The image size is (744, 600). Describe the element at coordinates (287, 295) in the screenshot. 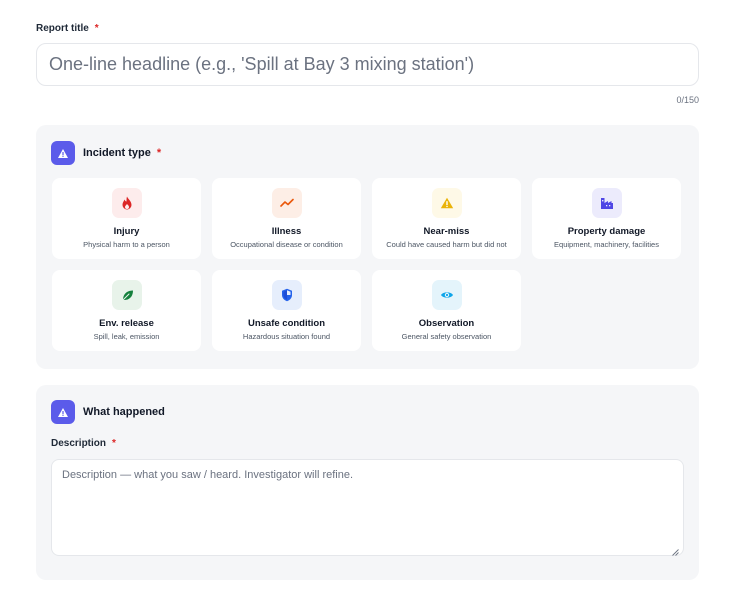

I see `shield-icon` at that location.